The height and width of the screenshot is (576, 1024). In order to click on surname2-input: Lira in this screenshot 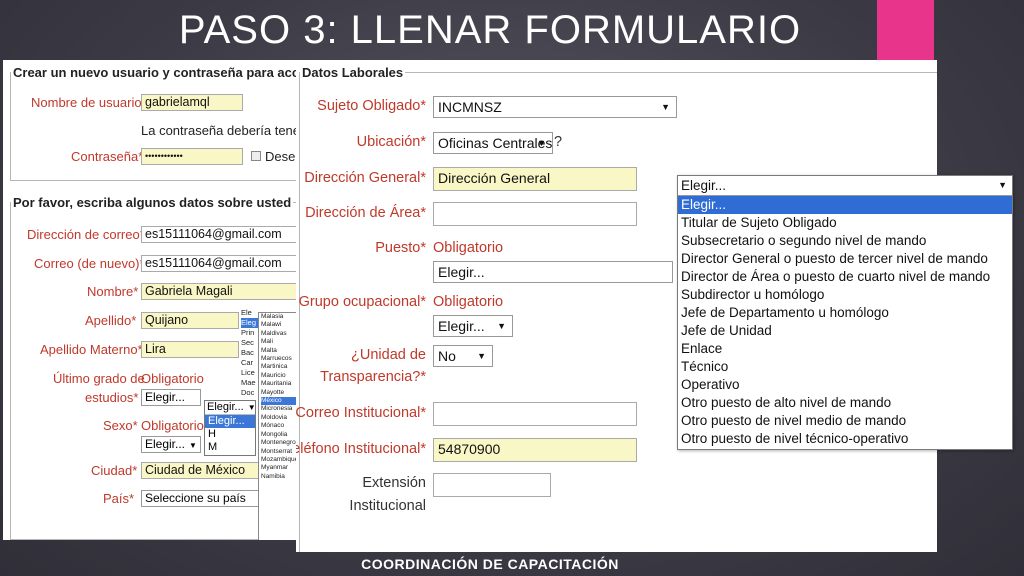, I will do `click(190, 349)`.